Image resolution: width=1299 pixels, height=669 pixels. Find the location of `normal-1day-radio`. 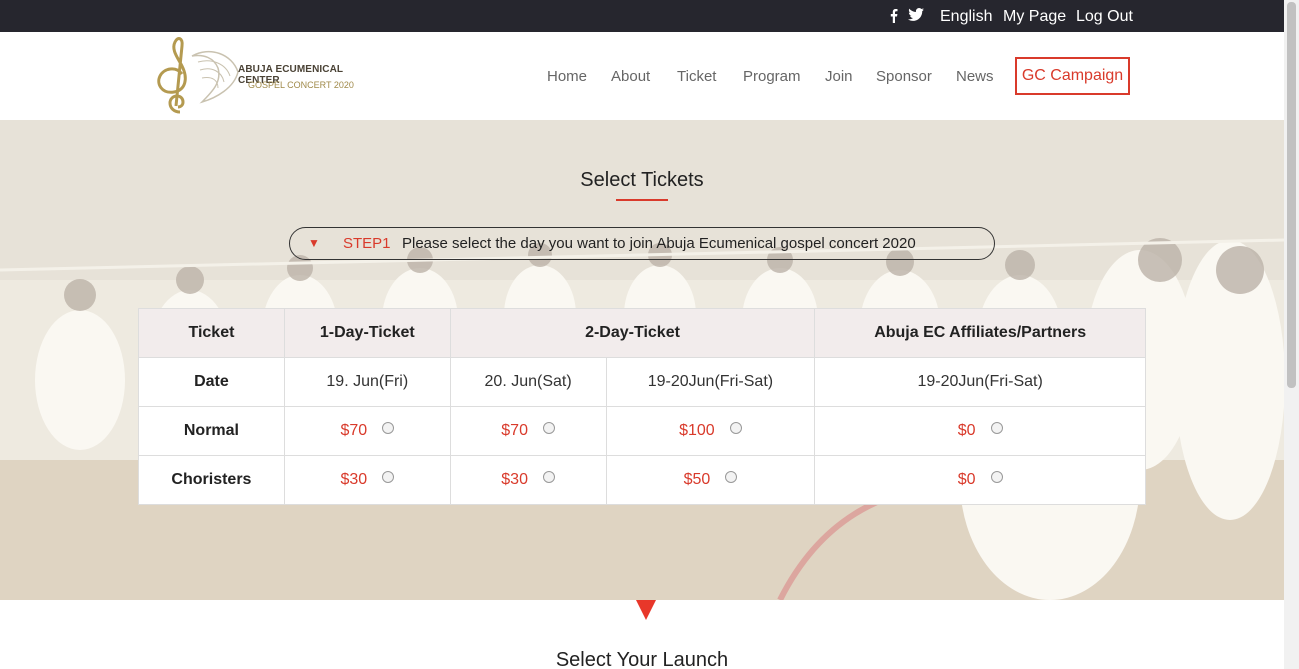

normal-1day-radio is located at coordinates (388, 428).